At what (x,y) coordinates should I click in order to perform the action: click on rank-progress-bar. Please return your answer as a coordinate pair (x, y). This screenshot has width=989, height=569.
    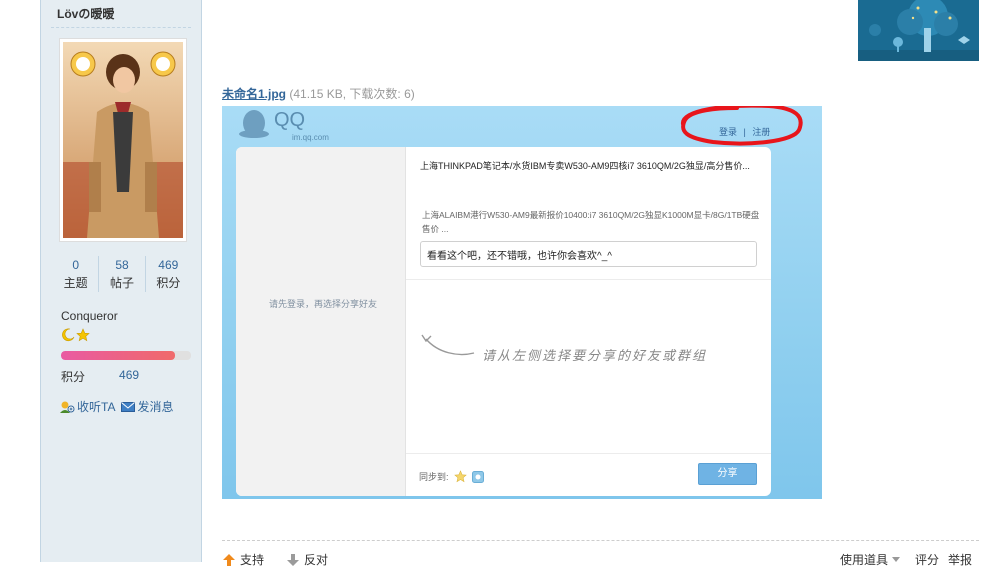
    Looking at the image, I should click on (126, 355).